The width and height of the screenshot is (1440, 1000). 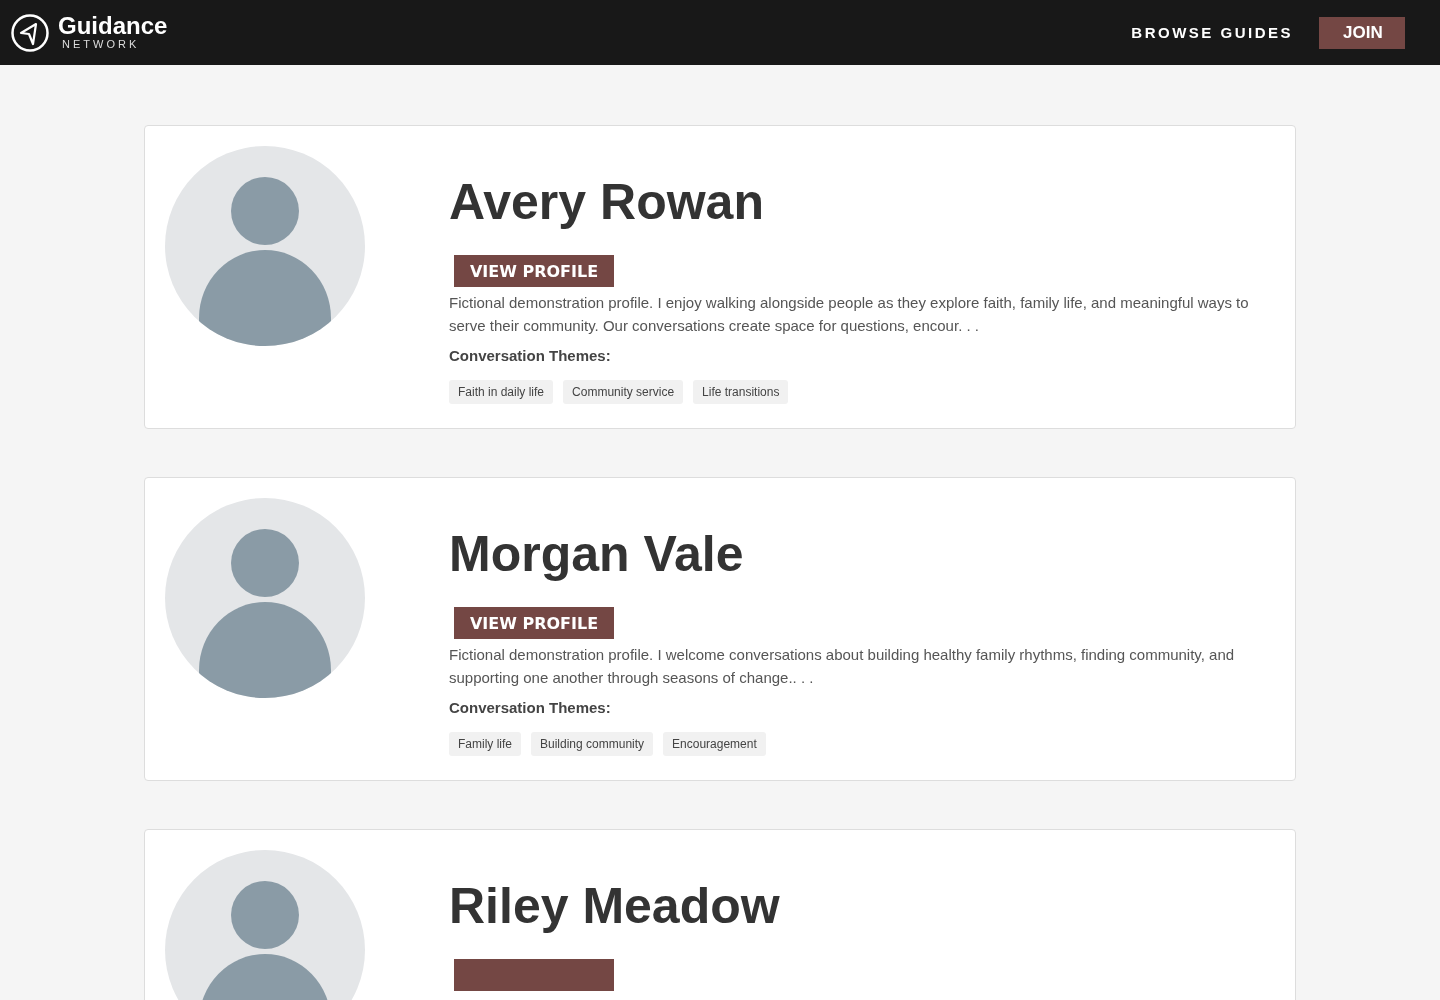 What do you see at coordinates (849, 314) in the screenshot?
I see `profile-description: Fictional demonstration profile. I enjoy walking alongside people as they explore faith, family life, and meaningful ways to serve their community. Our conversations create space for questions, encour. . .` at bounding box center [849, 314].